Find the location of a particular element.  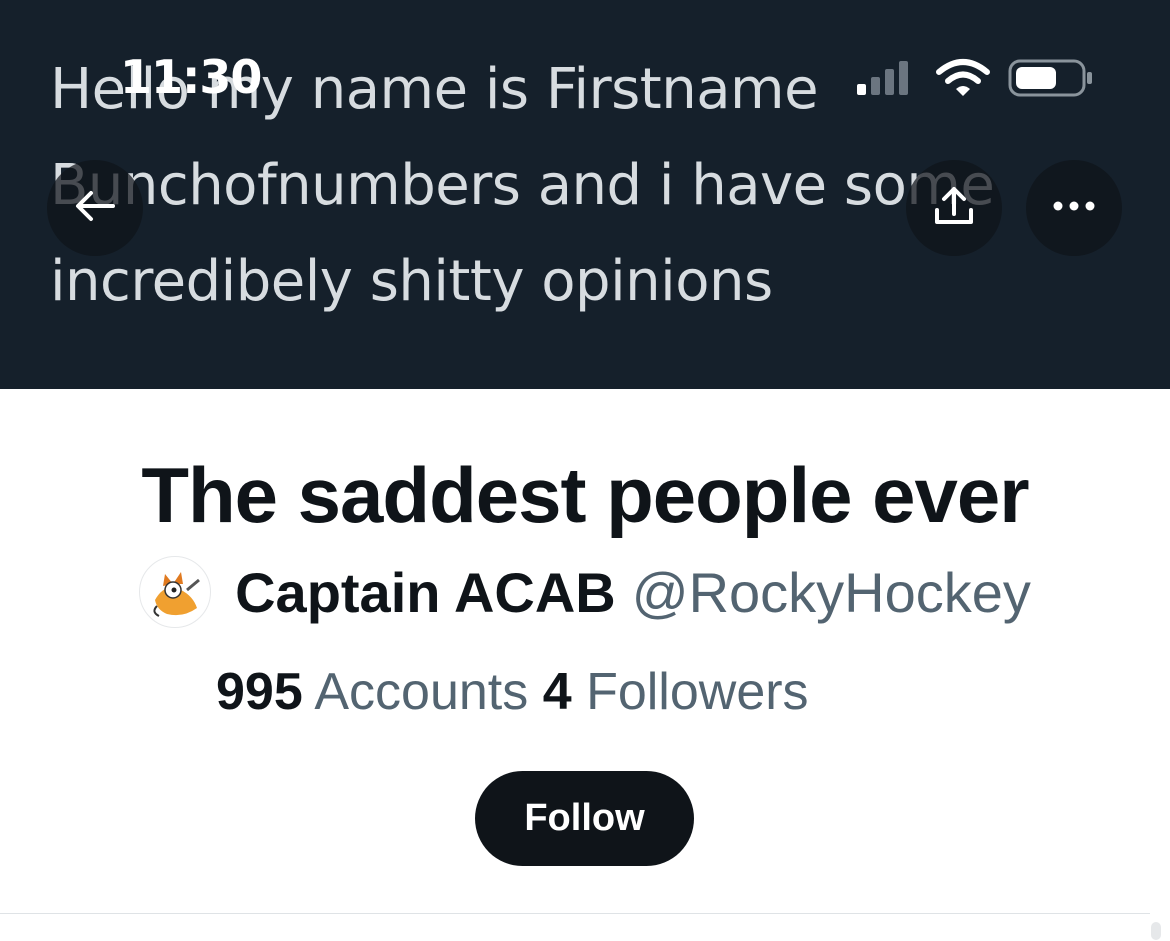

banner-line-2: Bunchofnumbers and i have some is located at coordinates (522, 185).